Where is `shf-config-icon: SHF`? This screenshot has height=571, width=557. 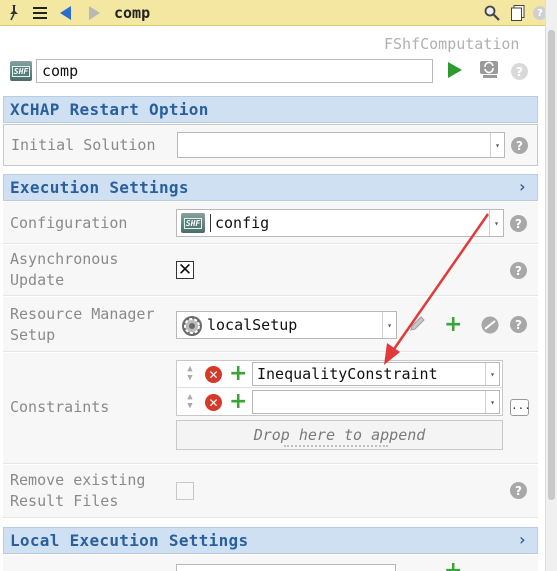
shf-config-icon: SHF is located at coordinates (193, 223).